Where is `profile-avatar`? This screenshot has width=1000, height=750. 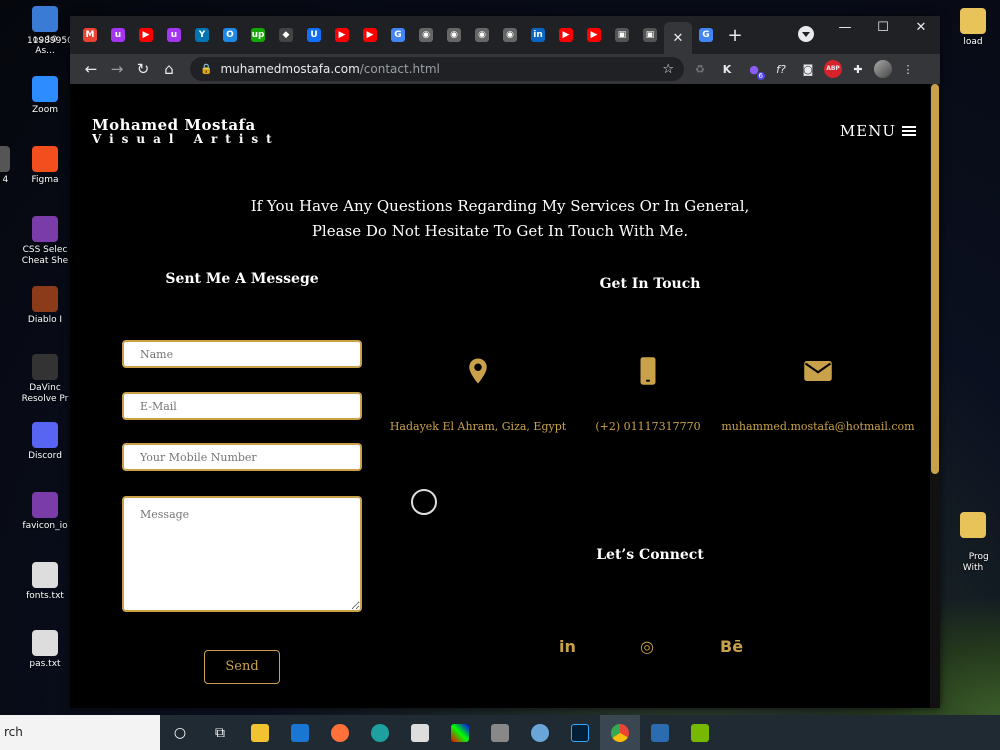
profile-avatar is located at coordinates (883, 69).